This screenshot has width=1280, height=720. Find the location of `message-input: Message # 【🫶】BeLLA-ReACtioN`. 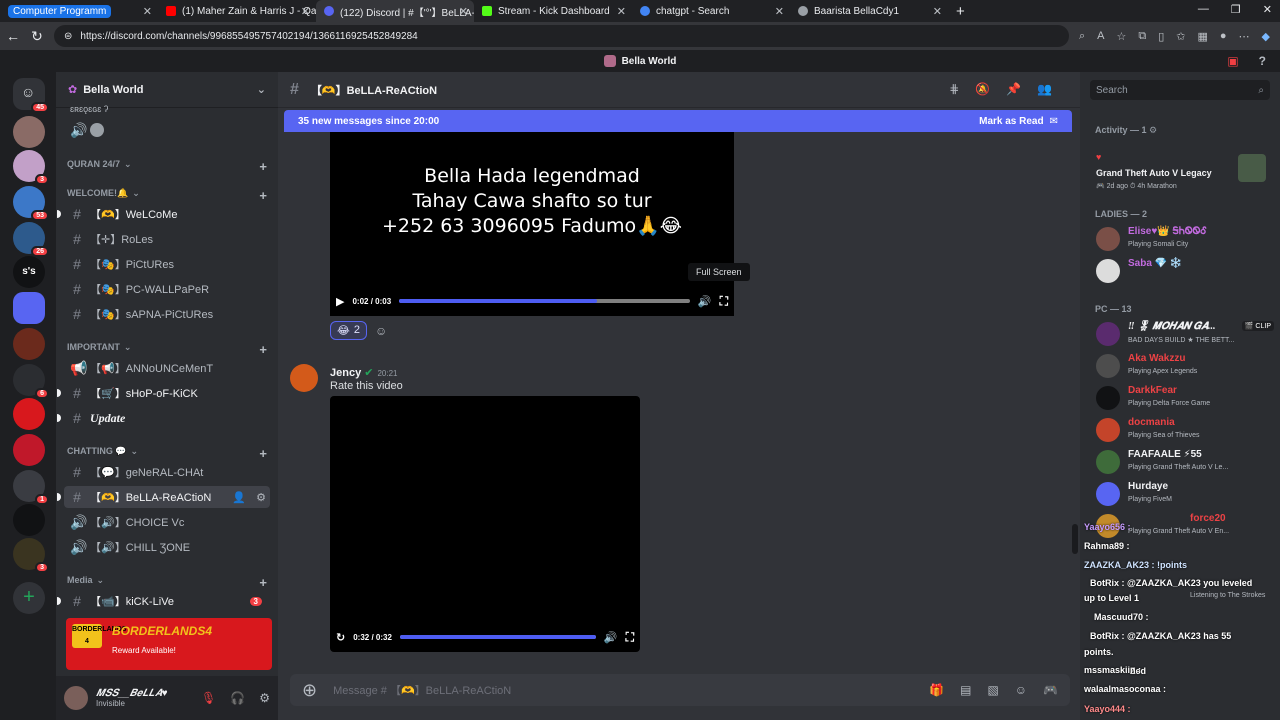

message-input: Message # 【🫶】BeLLA-ReACtioN is located at coordinates (422, 690).